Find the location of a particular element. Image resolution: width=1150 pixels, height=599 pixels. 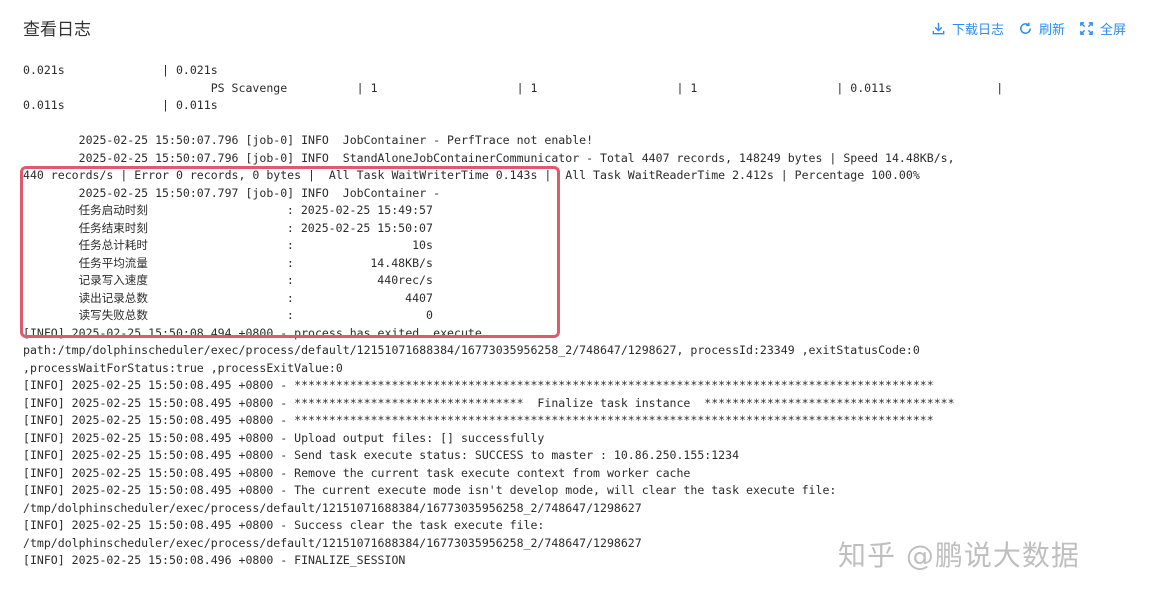

refresh-icon is located at coordinates (1025, 28).